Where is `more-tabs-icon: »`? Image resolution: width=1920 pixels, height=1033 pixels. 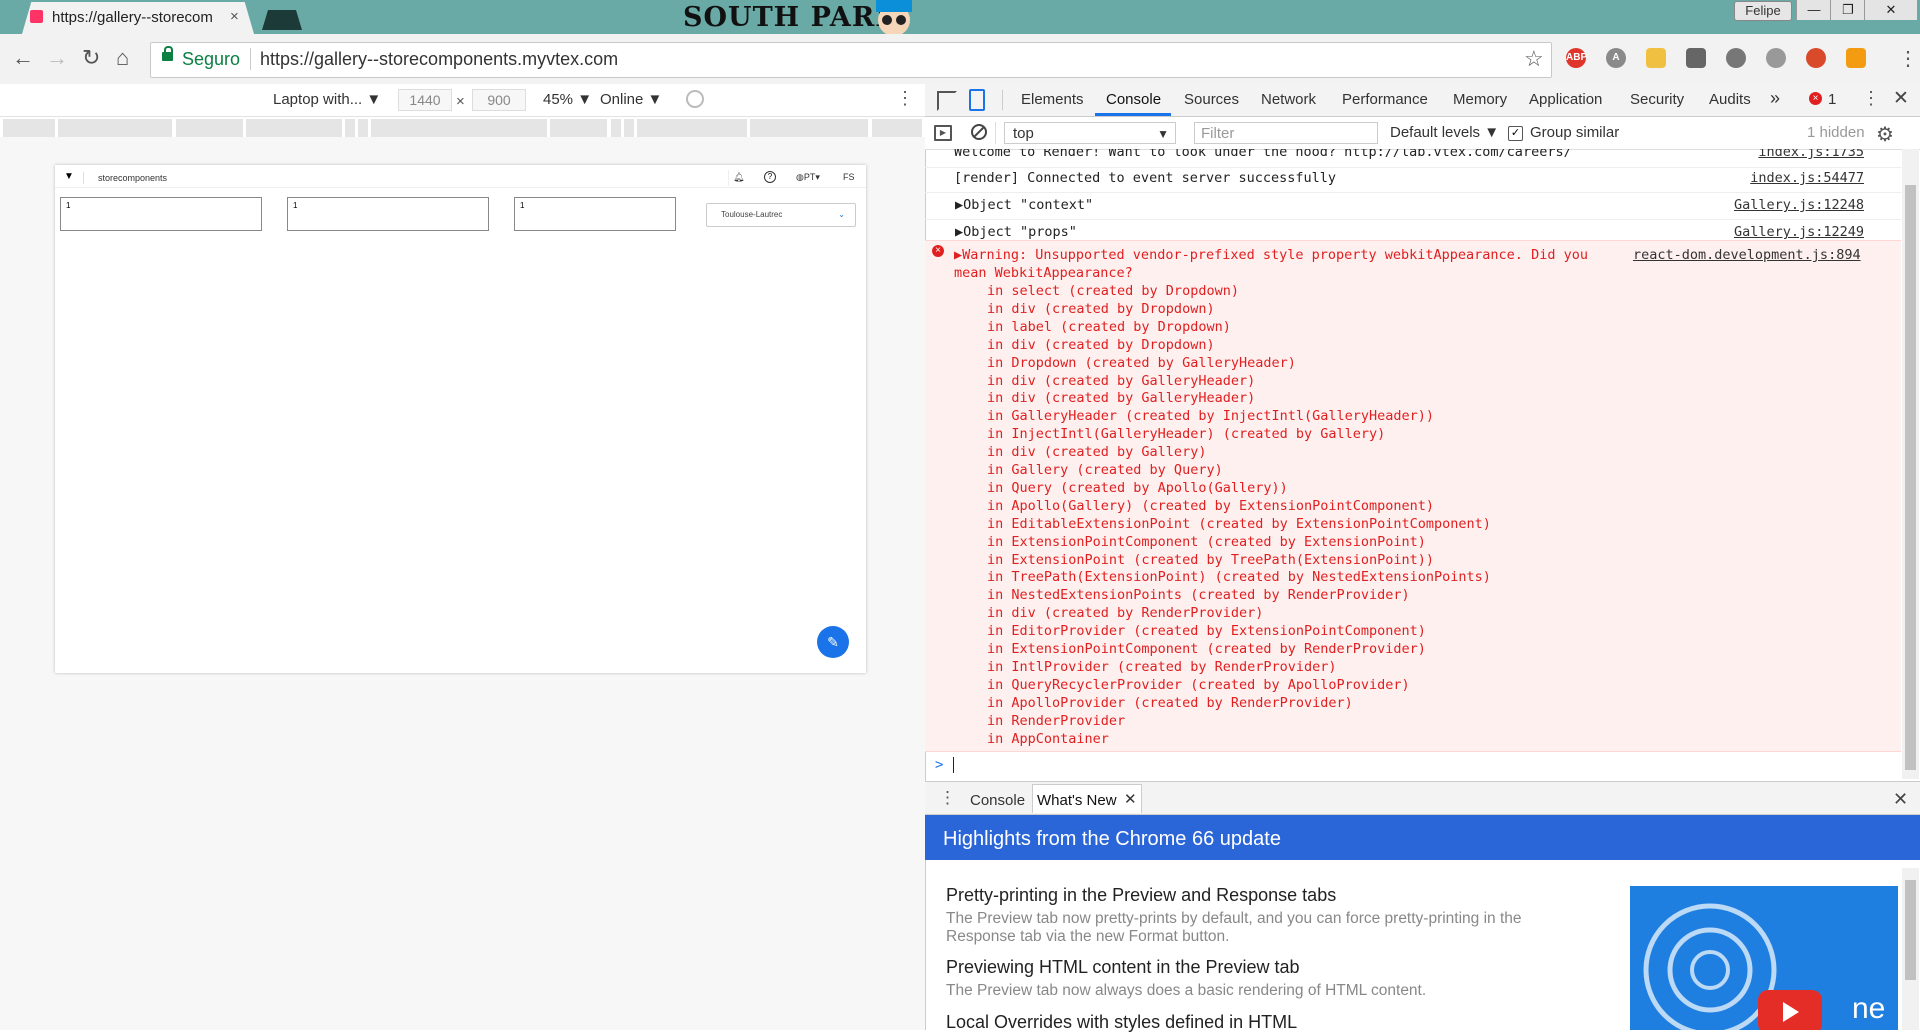
more-tabs-icon: » is located at coordinates (1775, 98).